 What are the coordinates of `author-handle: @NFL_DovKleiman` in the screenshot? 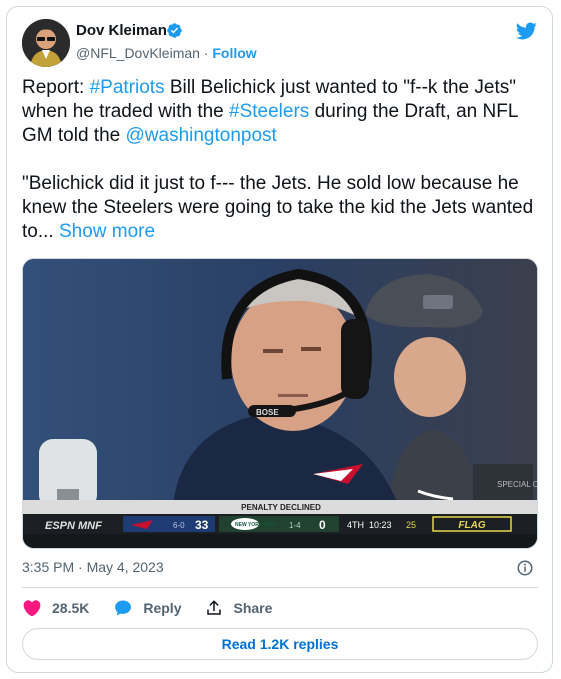 It's located at (138, 53).